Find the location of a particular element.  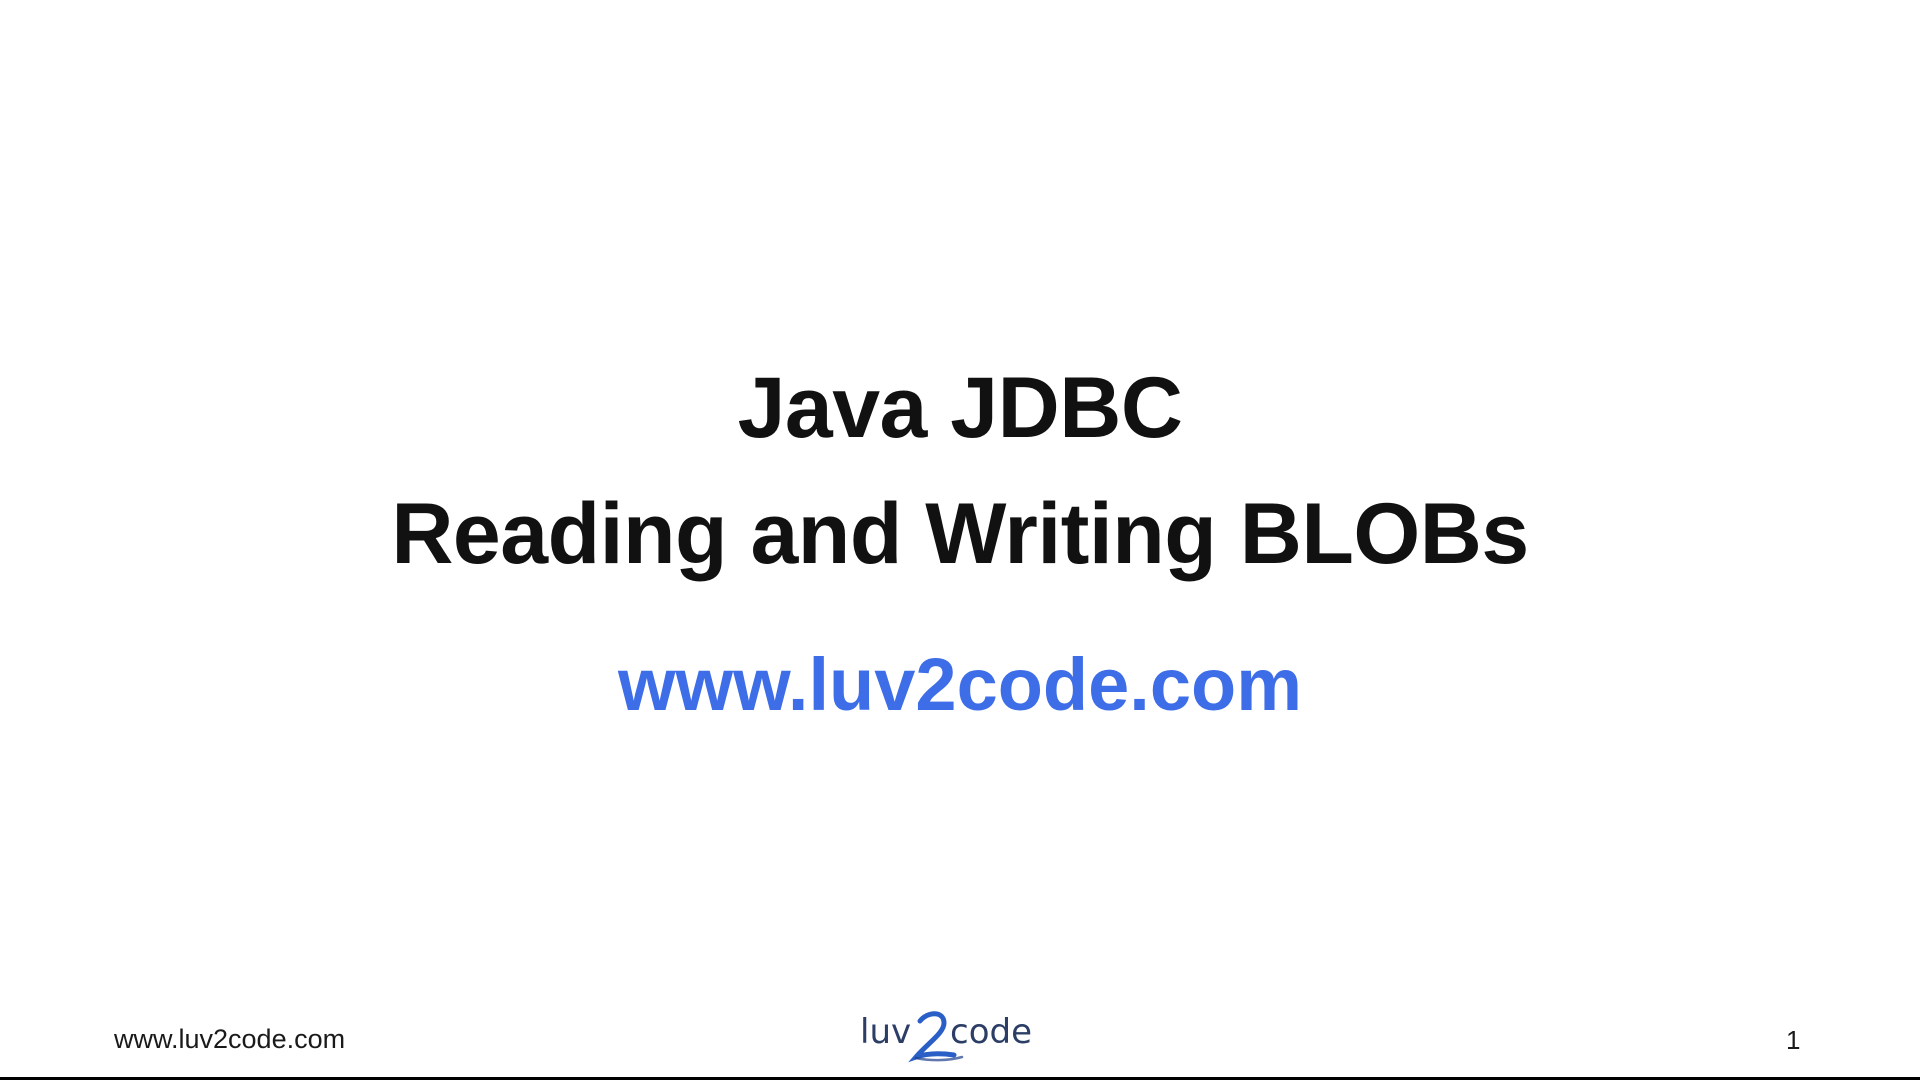

footer-url: www.luv2code.com is located at coordinates (230, 1039).